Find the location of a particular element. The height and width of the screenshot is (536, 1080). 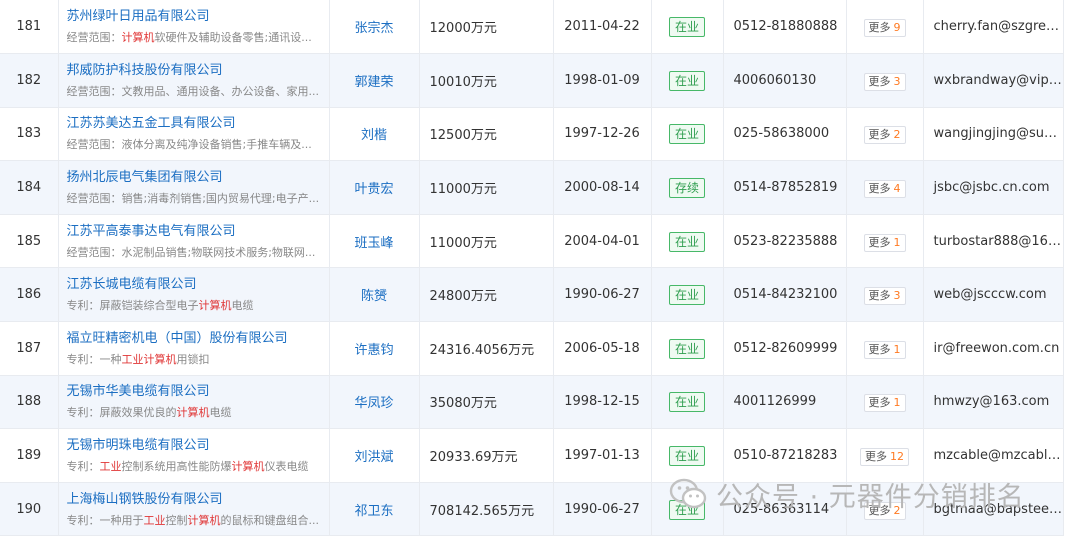

legal-rep-link: 叶贵宏 is located at coordinates (373, 189).